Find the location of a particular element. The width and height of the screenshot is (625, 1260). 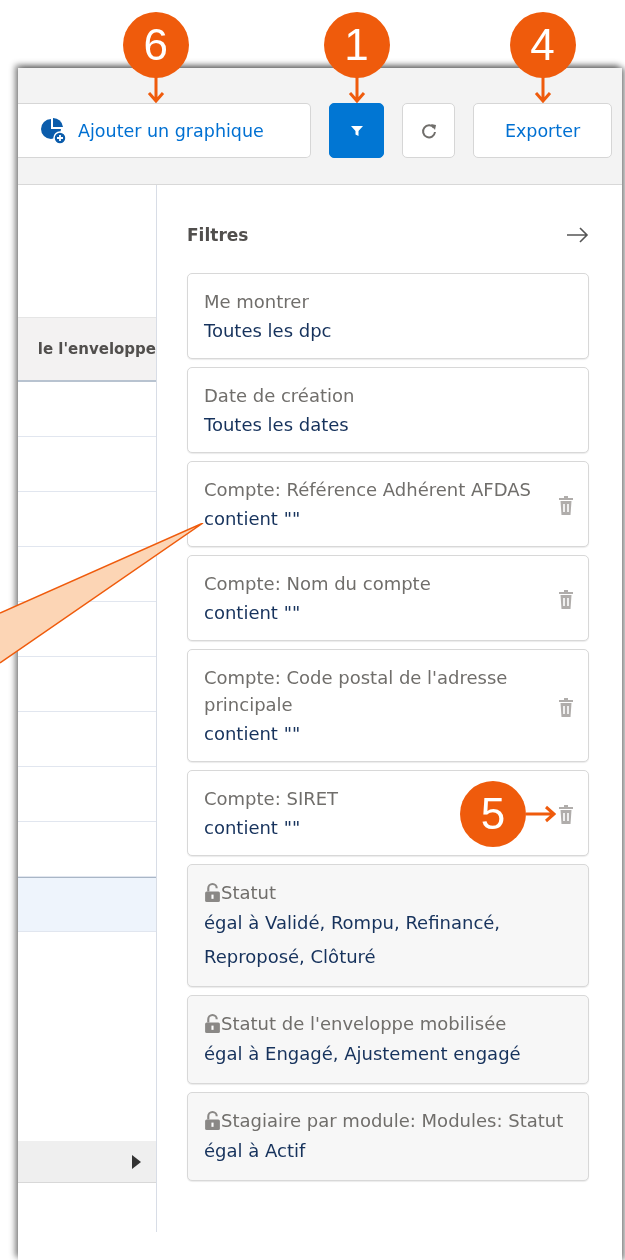

add-chart-button: Ajouter un graphique is located at coordinates (164, 130).